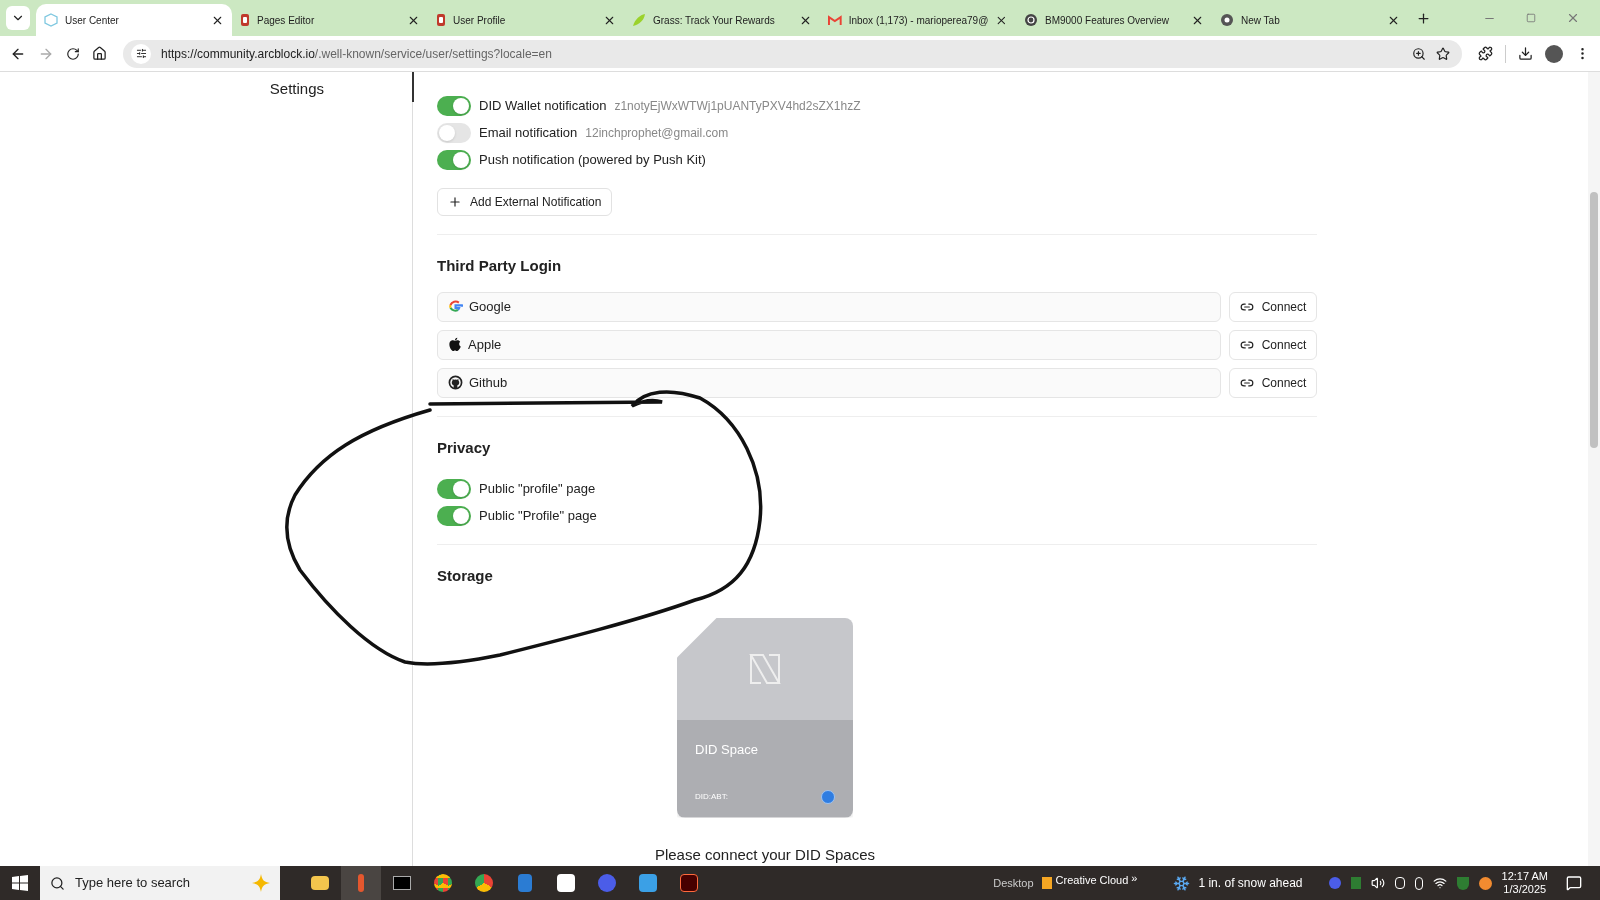 The image size is (1600, 900). I want to click on tab-list-button, so click(18, 18).